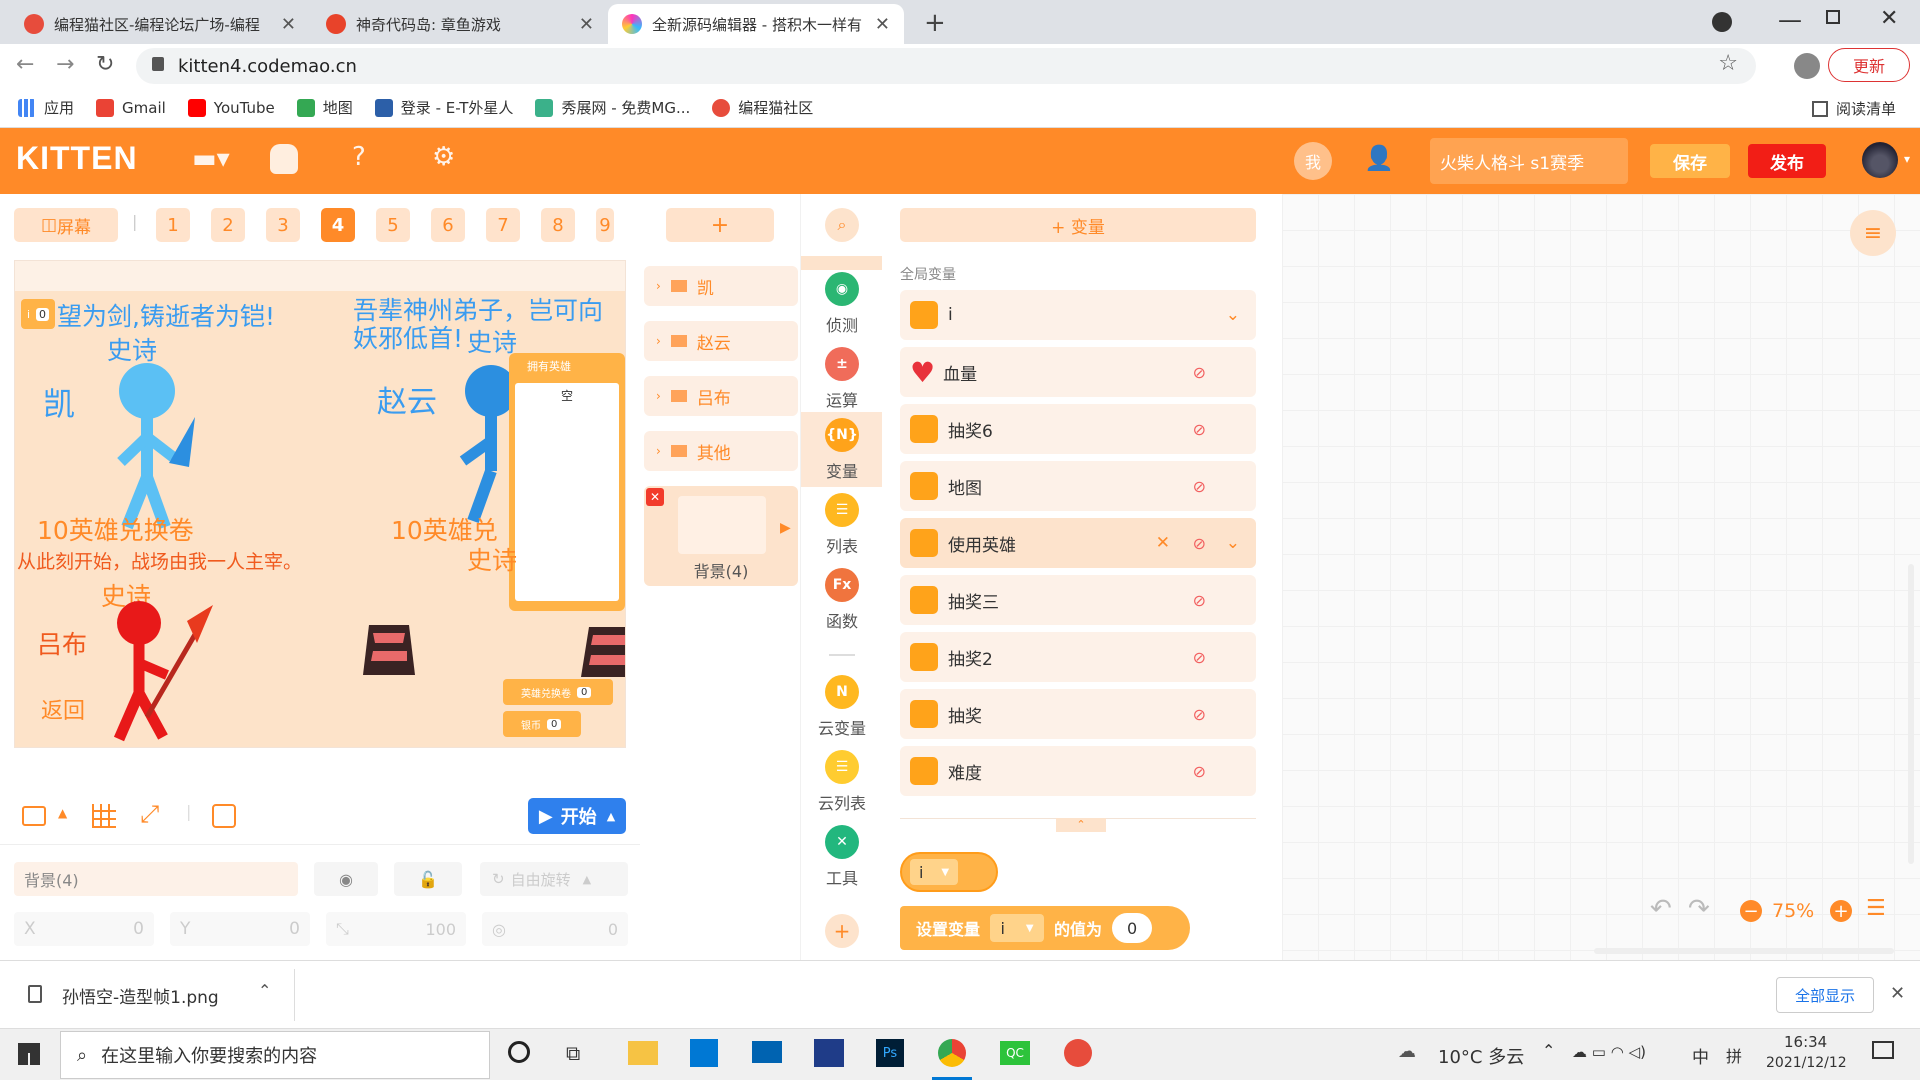  I want to click on screen-tab: 7, so click(503, 225).